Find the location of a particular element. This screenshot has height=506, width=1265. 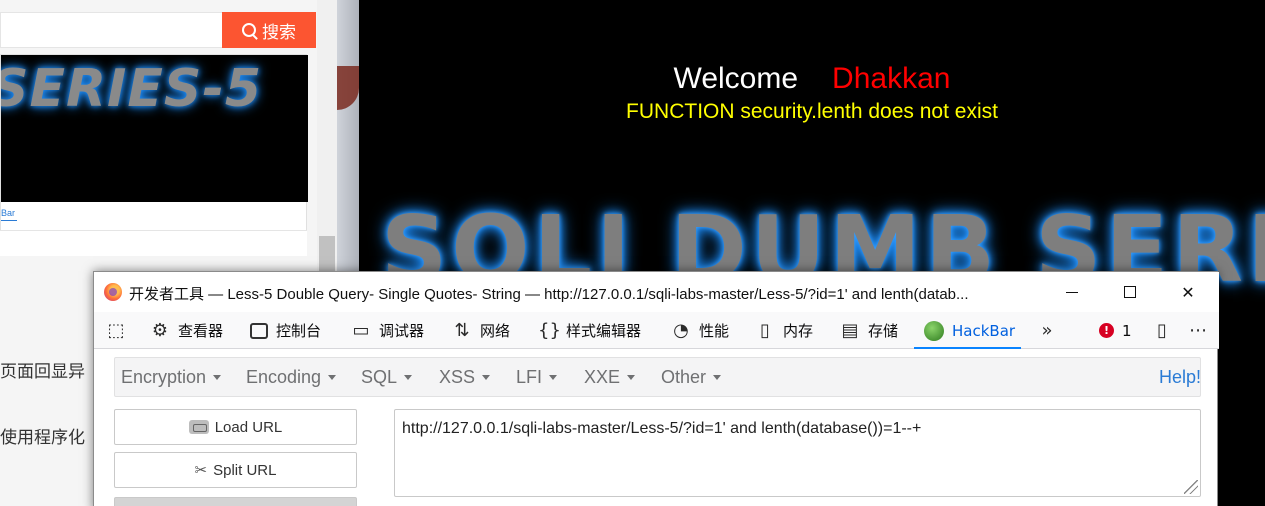

menu-label: Encoding is located at coordinates (284, 376).